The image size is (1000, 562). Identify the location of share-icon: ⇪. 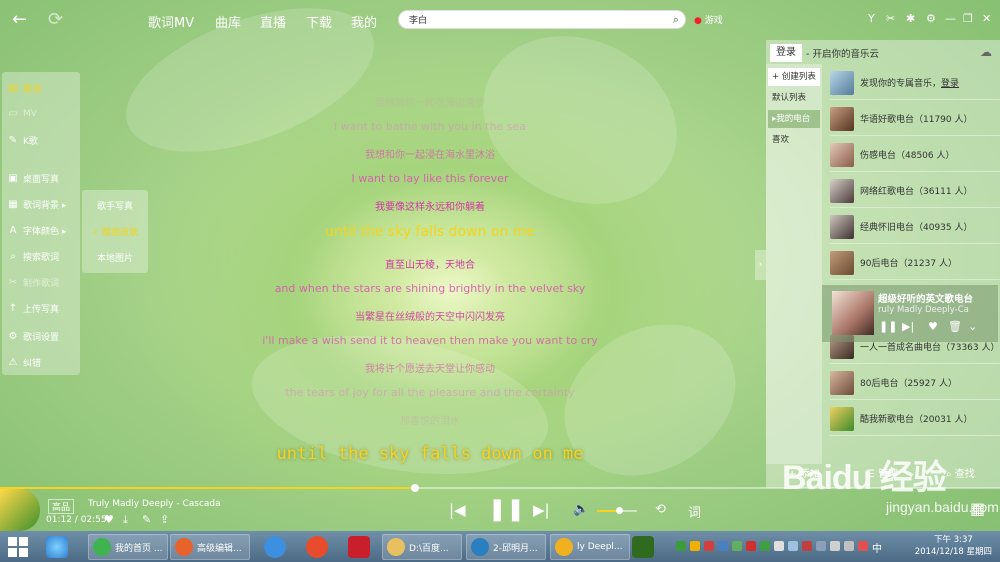
(164, 519).